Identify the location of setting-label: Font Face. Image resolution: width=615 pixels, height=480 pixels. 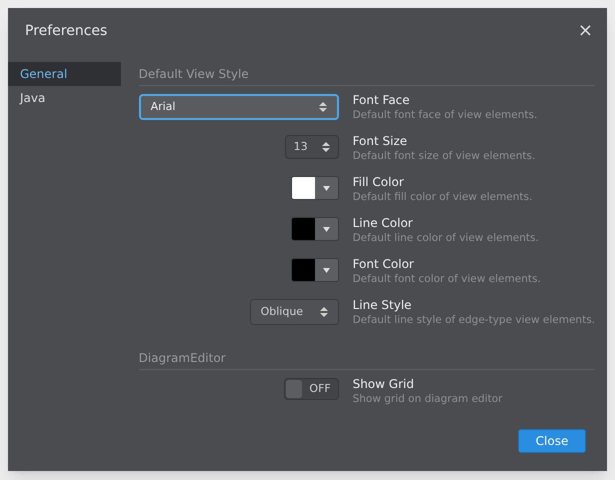
(381, 100).